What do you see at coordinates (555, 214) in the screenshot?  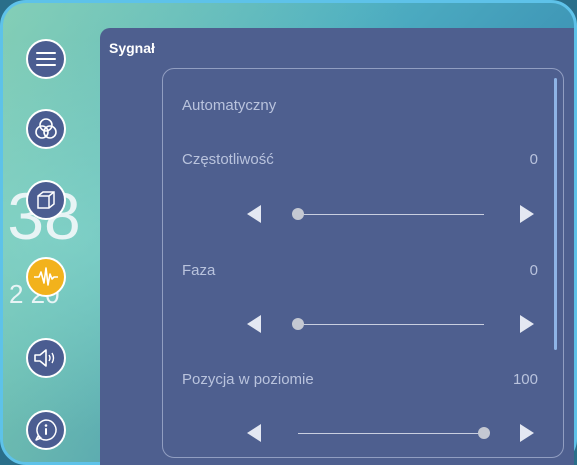 I see `scrollbar` at bounding box center [555, 214].